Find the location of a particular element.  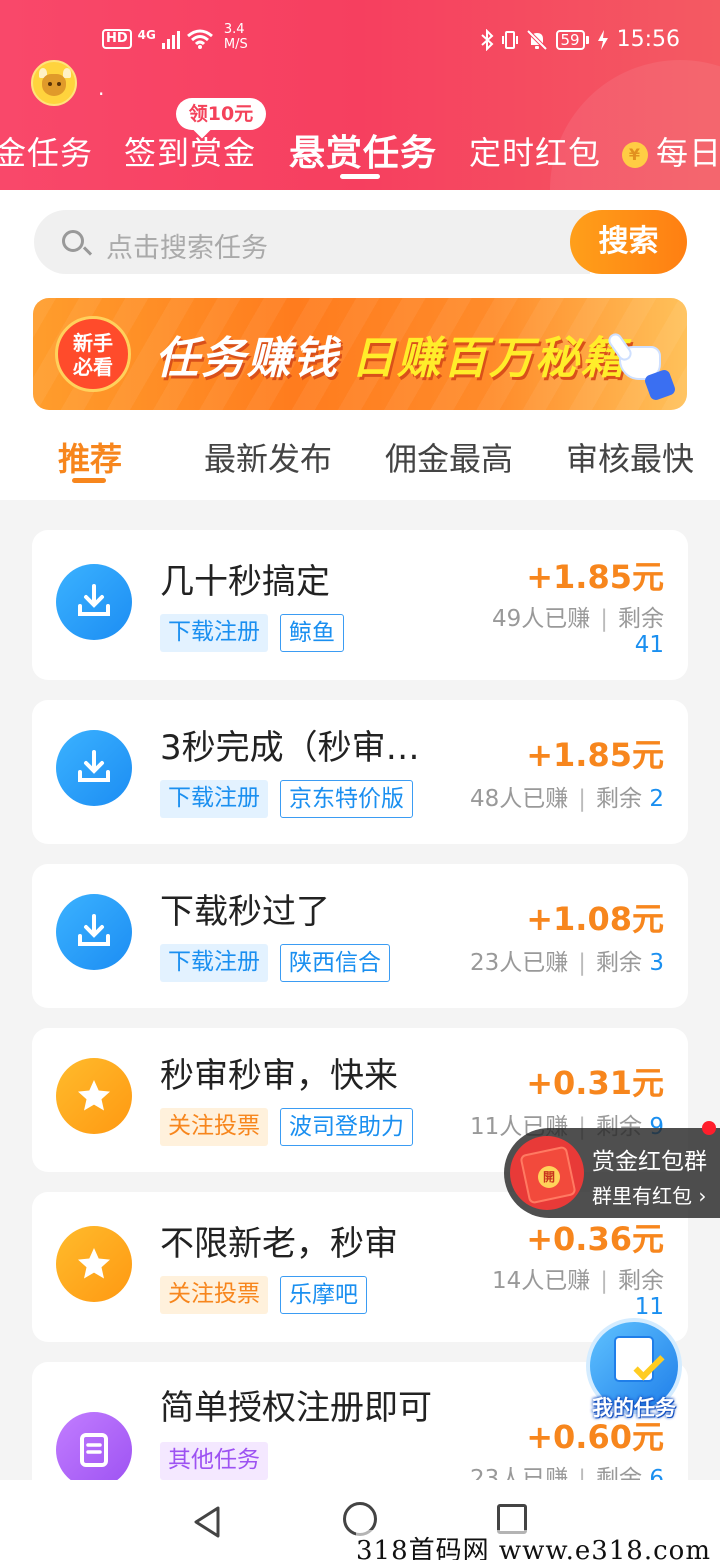

tab-timed-redpacket: 定时红包 is located at coordinates (535, 151).